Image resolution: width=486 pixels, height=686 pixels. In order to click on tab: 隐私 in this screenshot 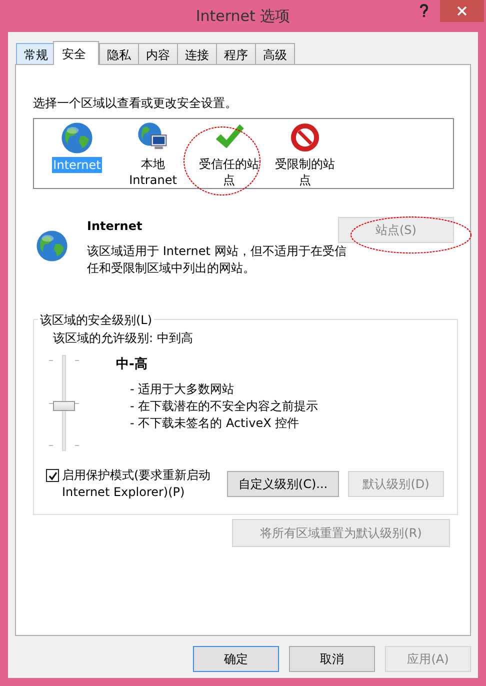, I will do `click(119, 53)`.